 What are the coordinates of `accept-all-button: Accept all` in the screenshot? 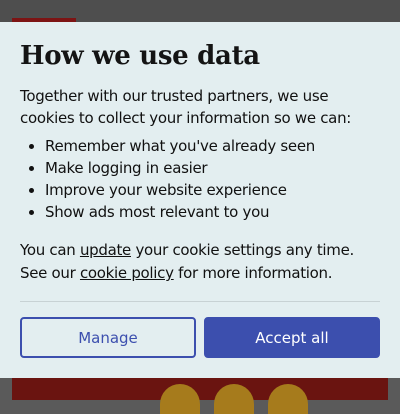 It's located at (292, 337).